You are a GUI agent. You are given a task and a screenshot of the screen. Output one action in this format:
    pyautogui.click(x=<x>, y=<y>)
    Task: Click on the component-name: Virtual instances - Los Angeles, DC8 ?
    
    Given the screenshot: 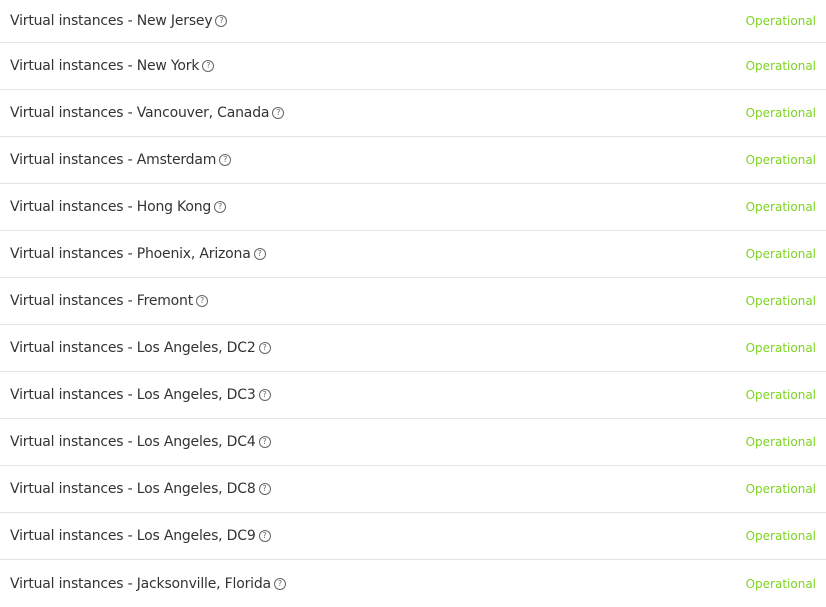 What is the action you would take?
    pyautogui.click(x=140, y=489)
    